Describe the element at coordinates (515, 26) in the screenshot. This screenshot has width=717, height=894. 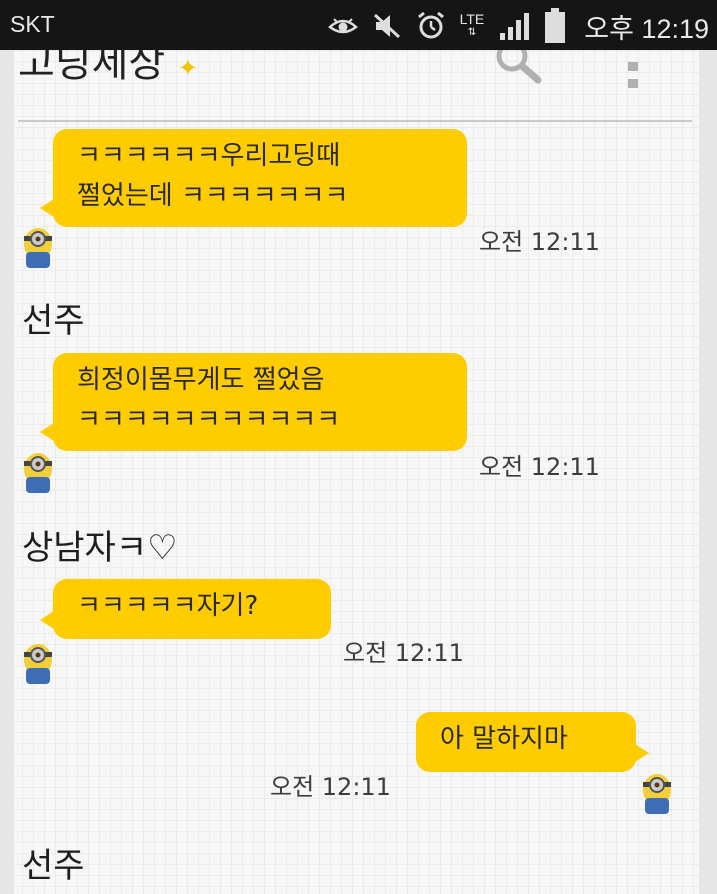
I see `signal-icon` at that location.